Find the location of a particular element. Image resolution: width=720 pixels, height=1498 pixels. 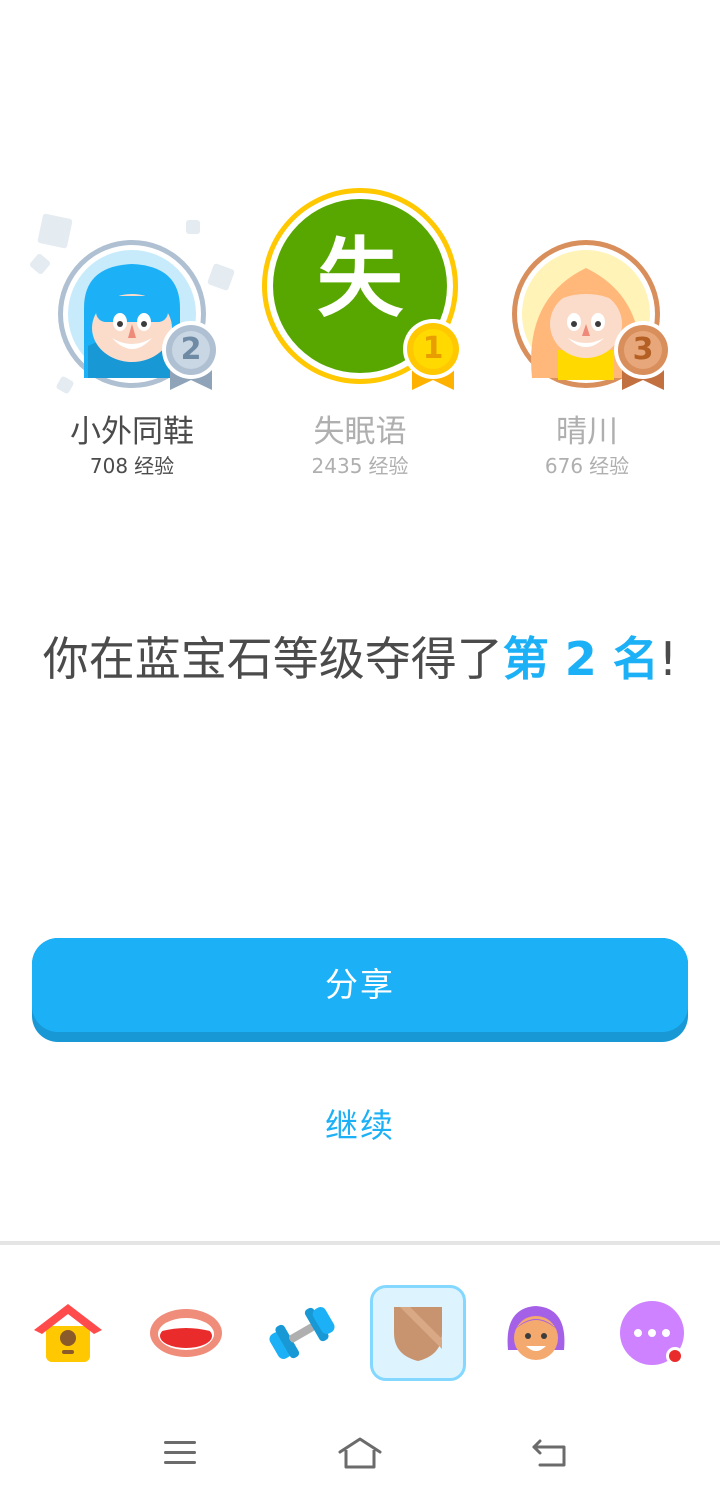

tab-leaderboard is located at coordinates (418, 1333).